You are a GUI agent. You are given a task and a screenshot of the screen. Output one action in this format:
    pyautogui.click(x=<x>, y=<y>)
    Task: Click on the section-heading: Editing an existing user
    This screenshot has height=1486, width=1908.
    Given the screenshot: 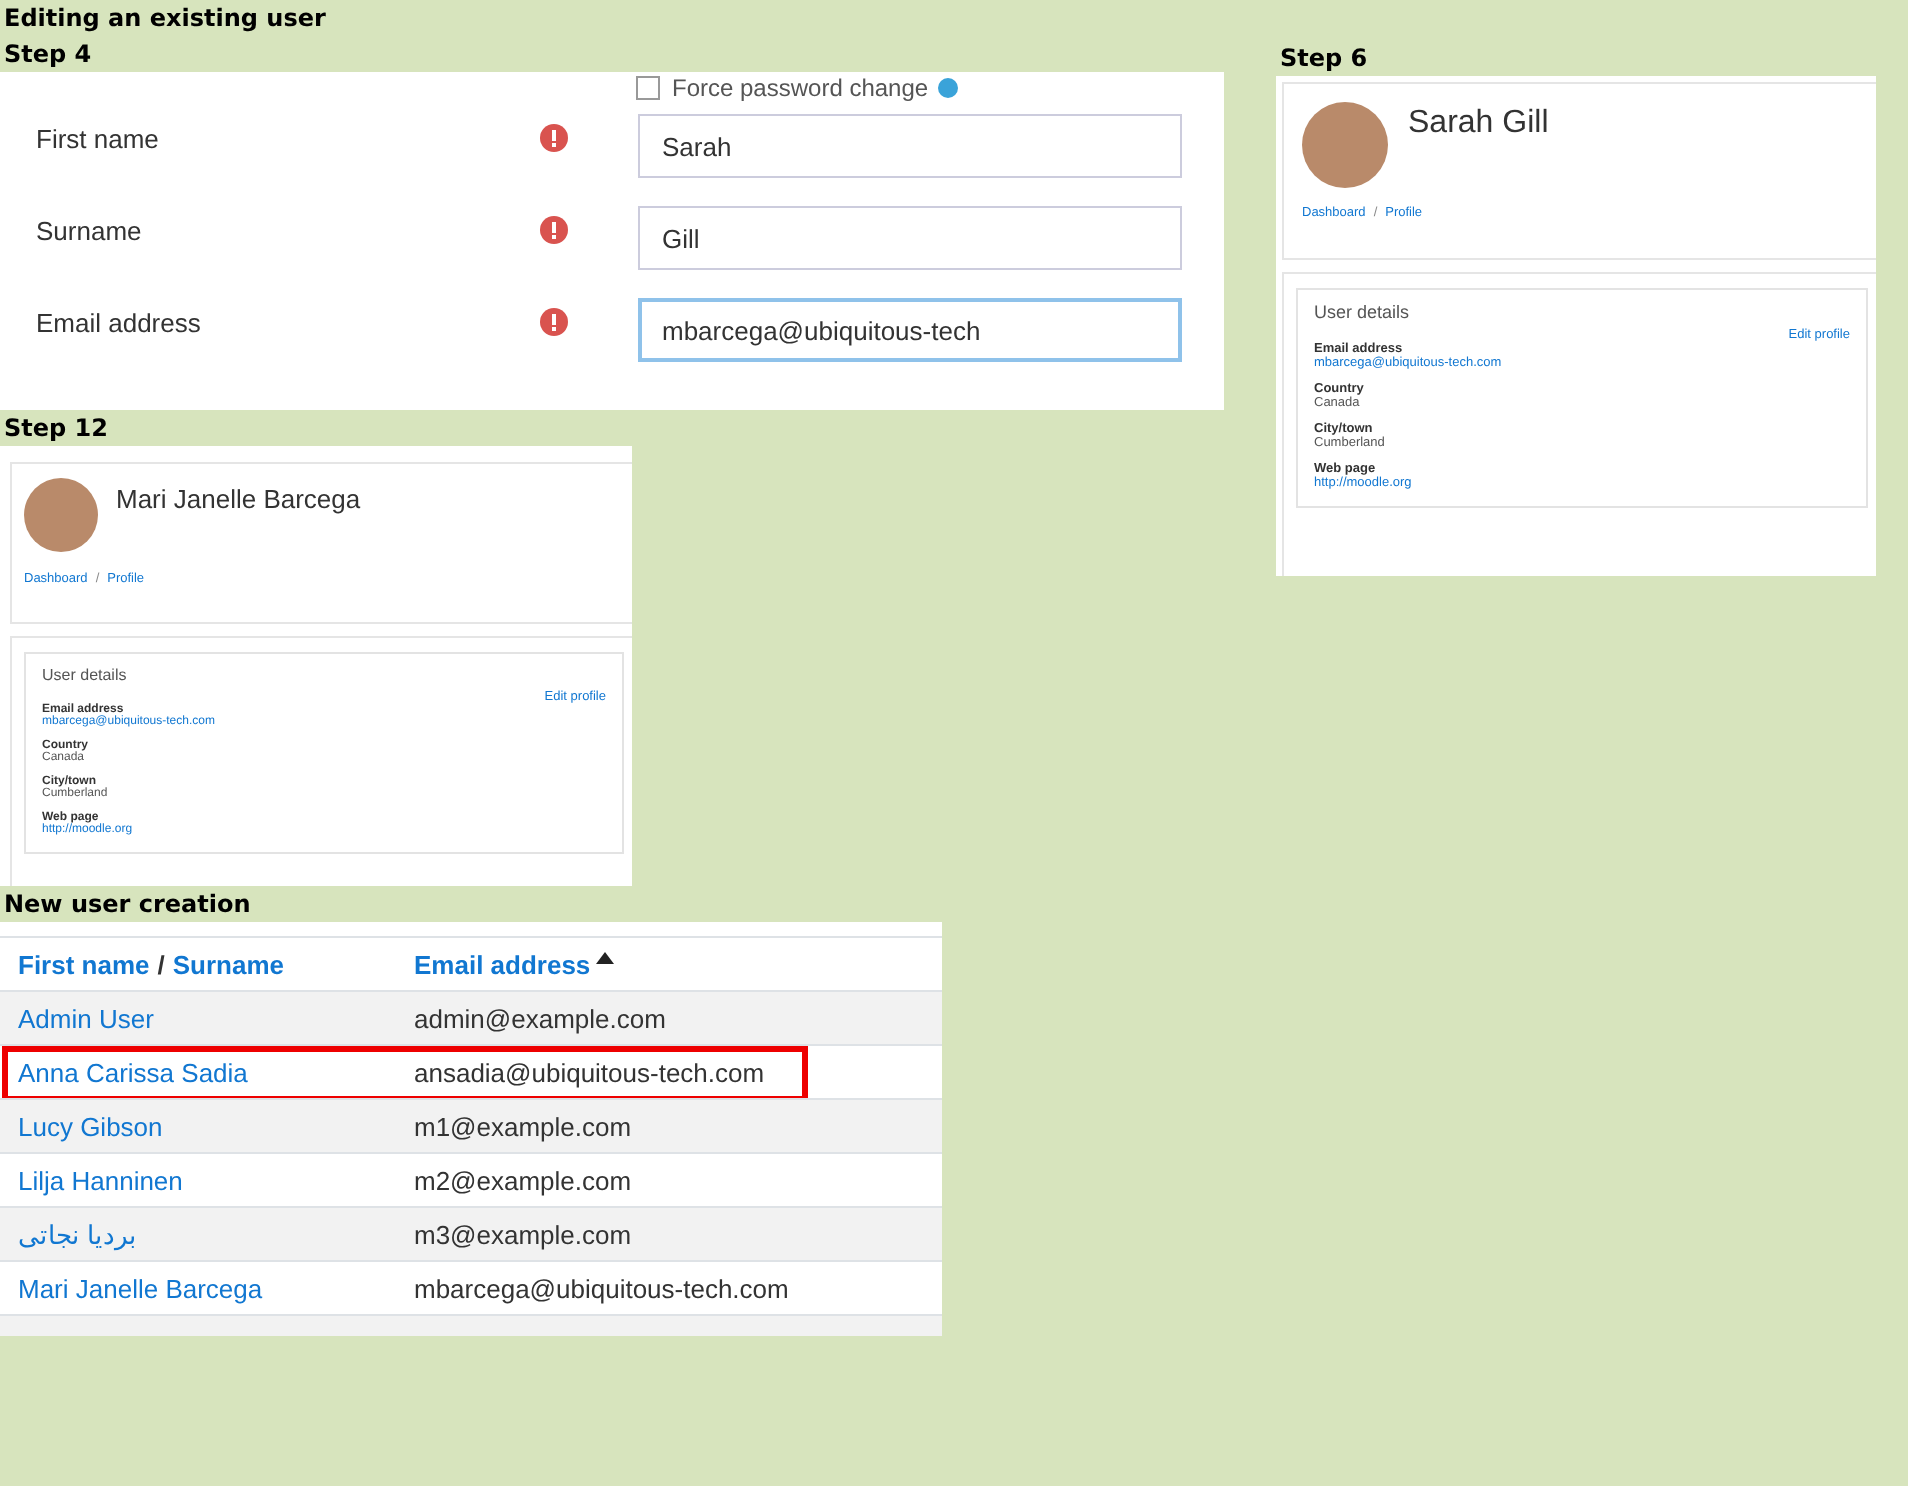 What is the action you would take?
    pyautogui.click(x=164, y=19)
    